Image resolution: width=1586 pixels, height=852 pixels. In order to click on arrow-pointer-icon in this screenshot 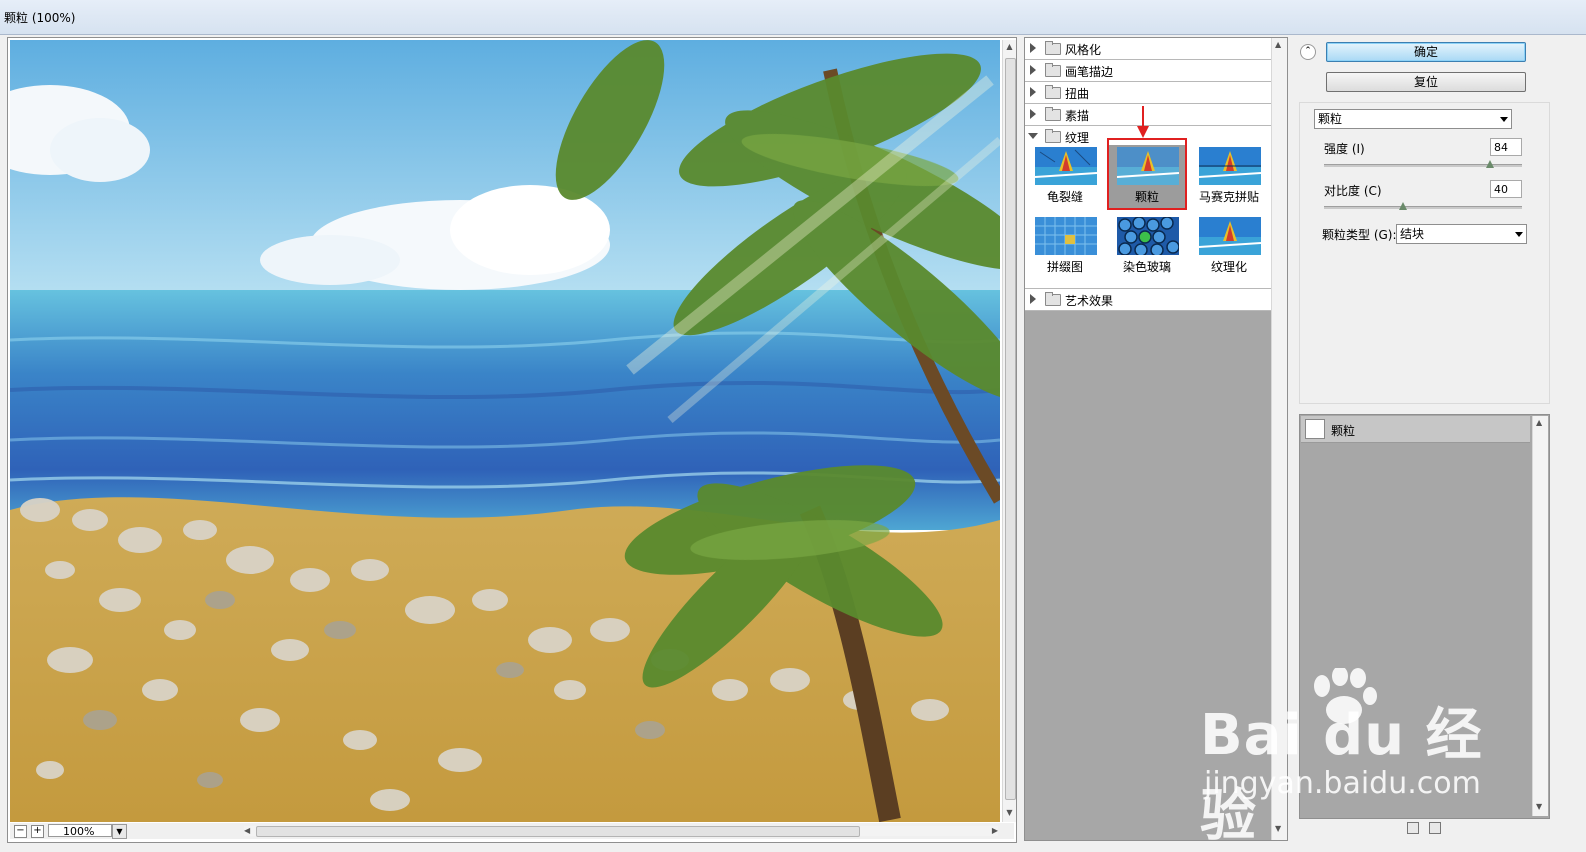, I will do `click(1143, 122)`.